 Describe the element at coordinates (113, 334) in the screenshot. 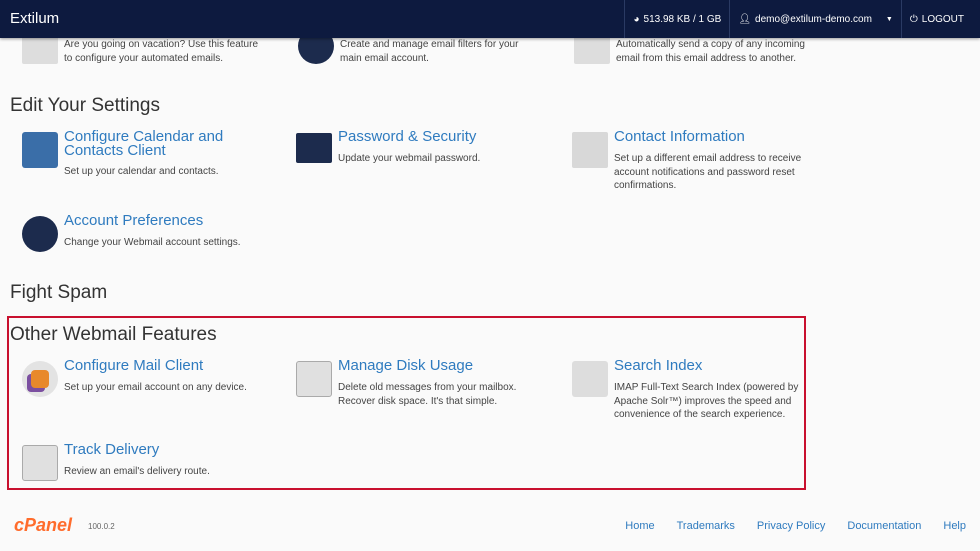

I see `section-other-features: Other Webmail Features` at that location.